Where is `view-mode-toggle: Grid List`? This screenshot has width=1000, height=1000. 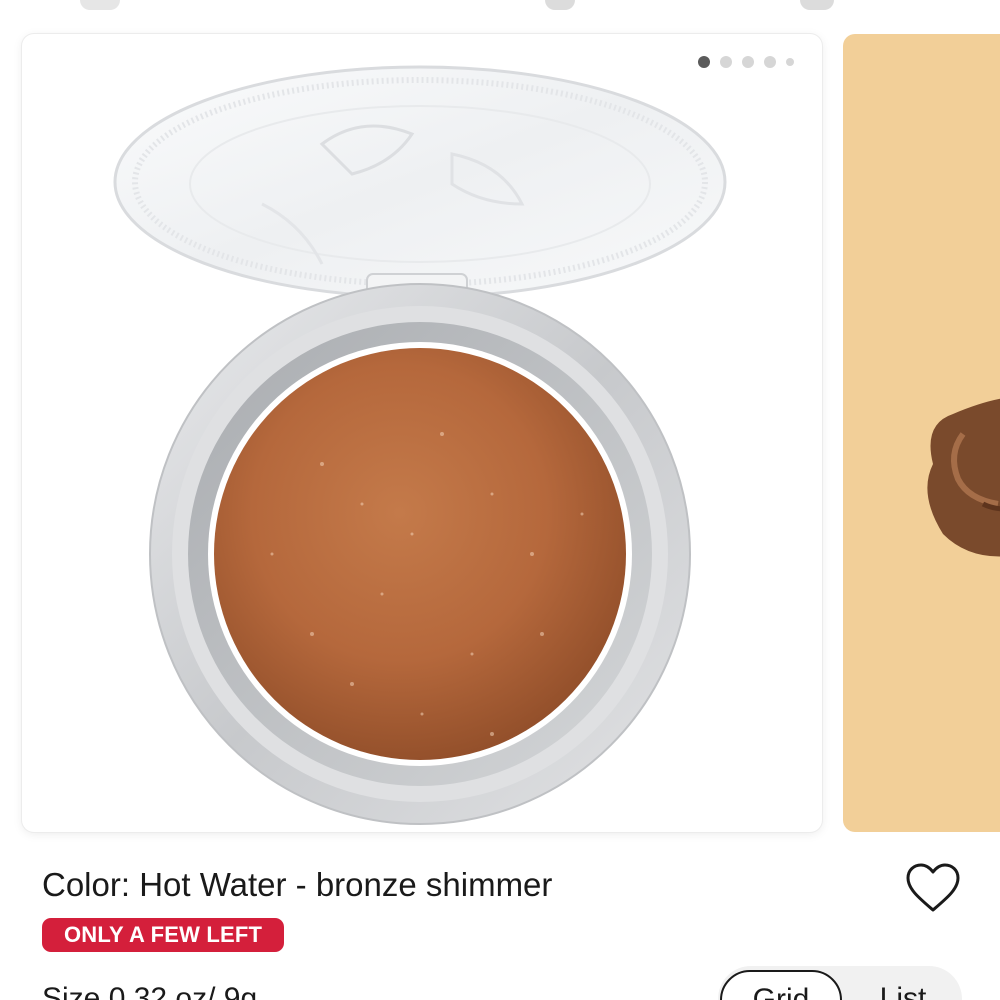 view-mode-toggle: Grid List is located at coordinates (840, 983).